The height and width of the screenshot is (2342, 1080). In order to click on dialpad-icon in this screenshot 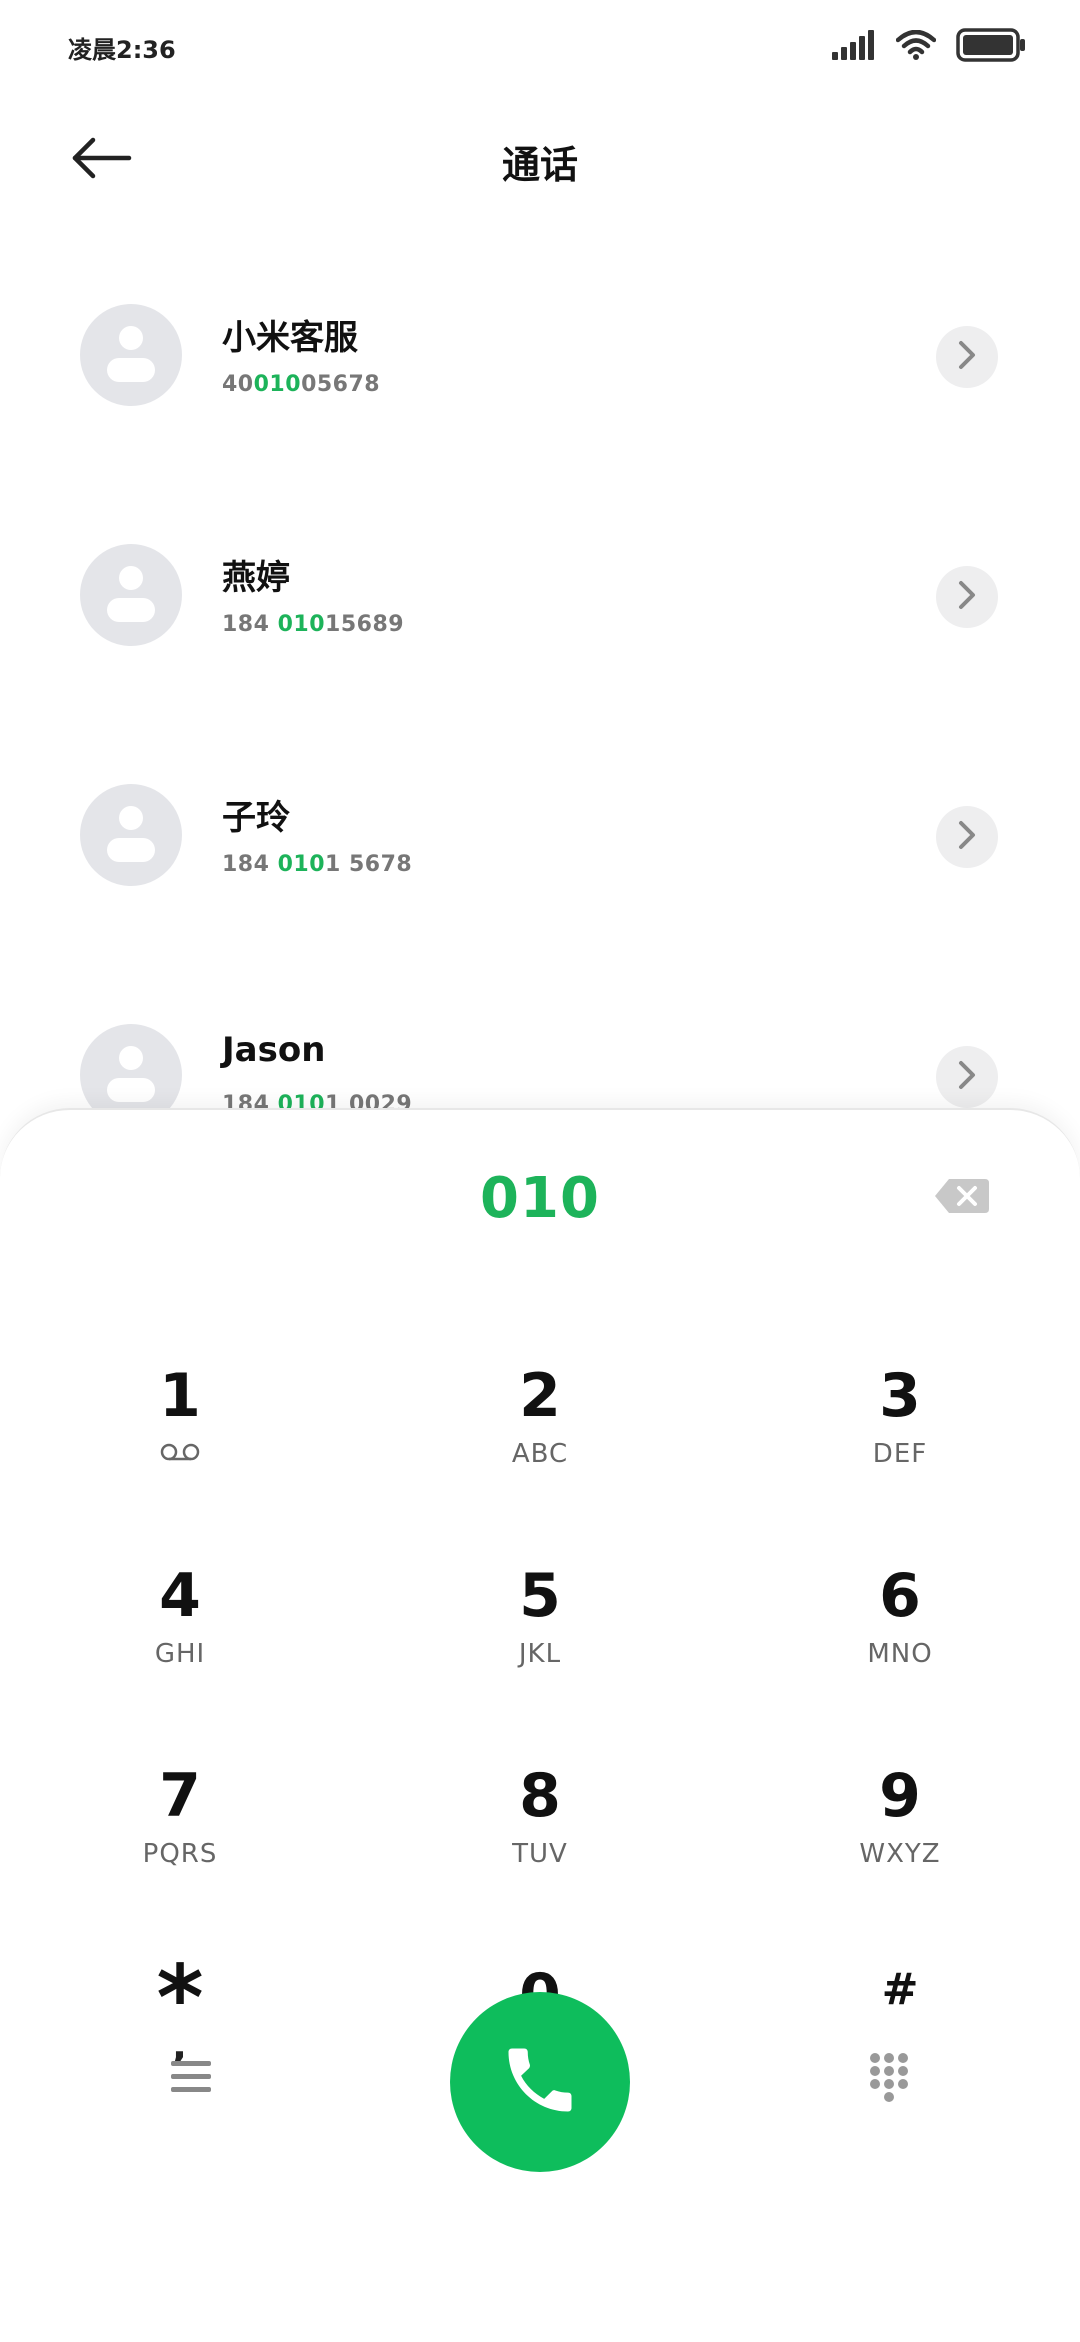, I will do `click(889, 2080)`.